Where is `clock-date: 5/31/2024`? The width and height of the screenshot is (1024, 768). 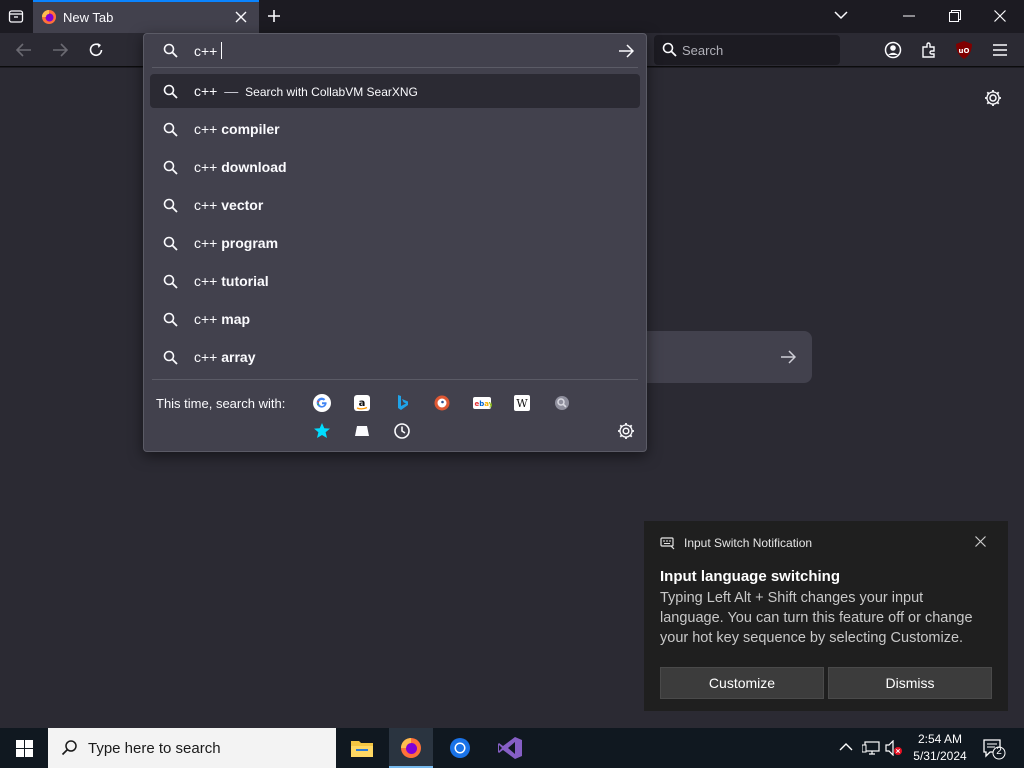 clock-date: 5/31/2024 is located at coordinates (940, 756).